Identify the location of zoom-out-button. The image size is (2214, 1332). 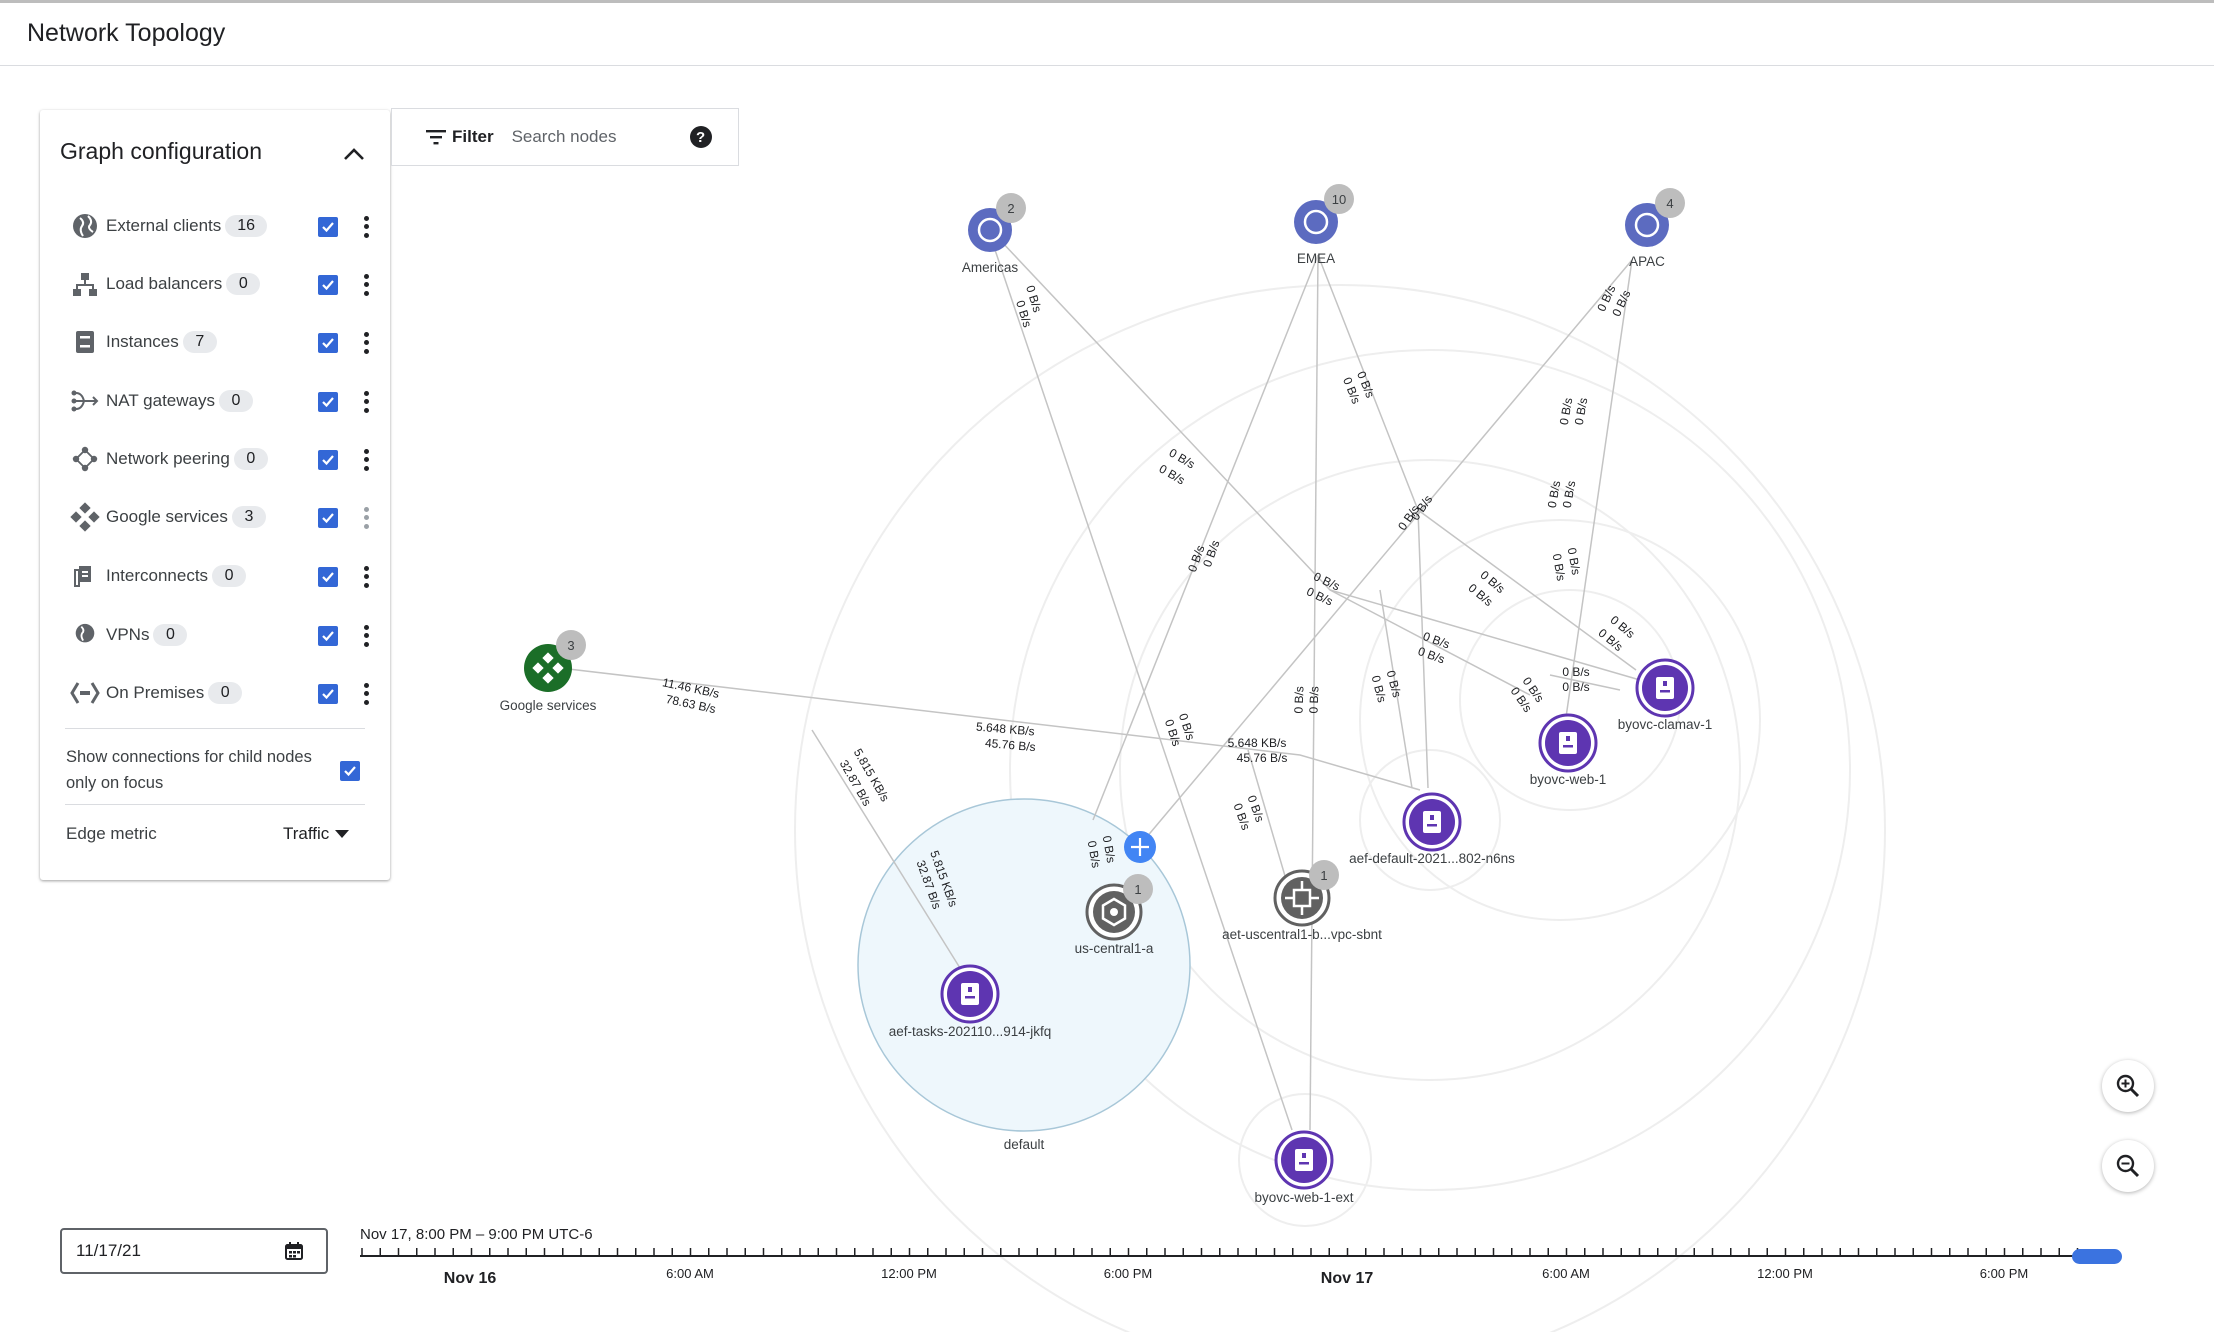
(2128, 1166).